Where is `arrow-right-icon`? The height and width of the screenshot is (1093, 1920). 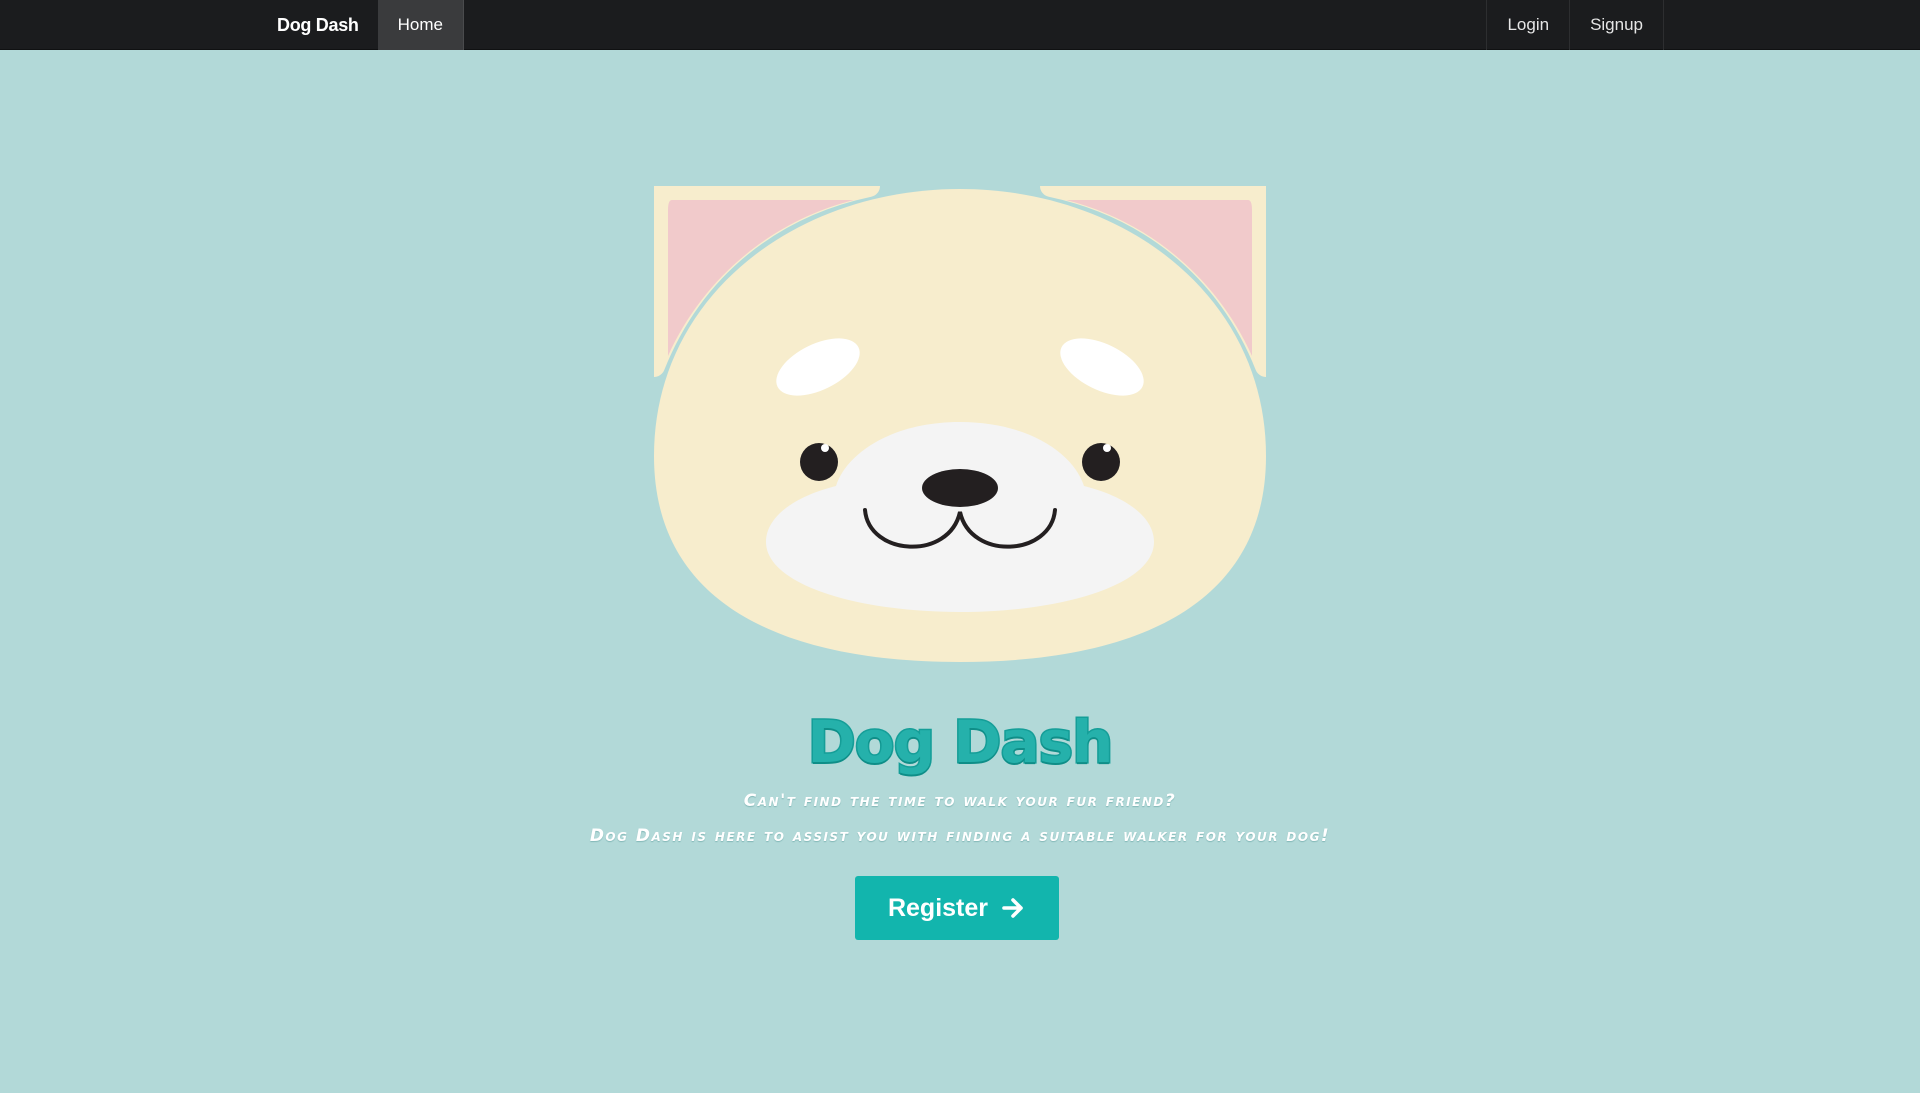
arrow-right-icon is located at coordinates (1013, 908).